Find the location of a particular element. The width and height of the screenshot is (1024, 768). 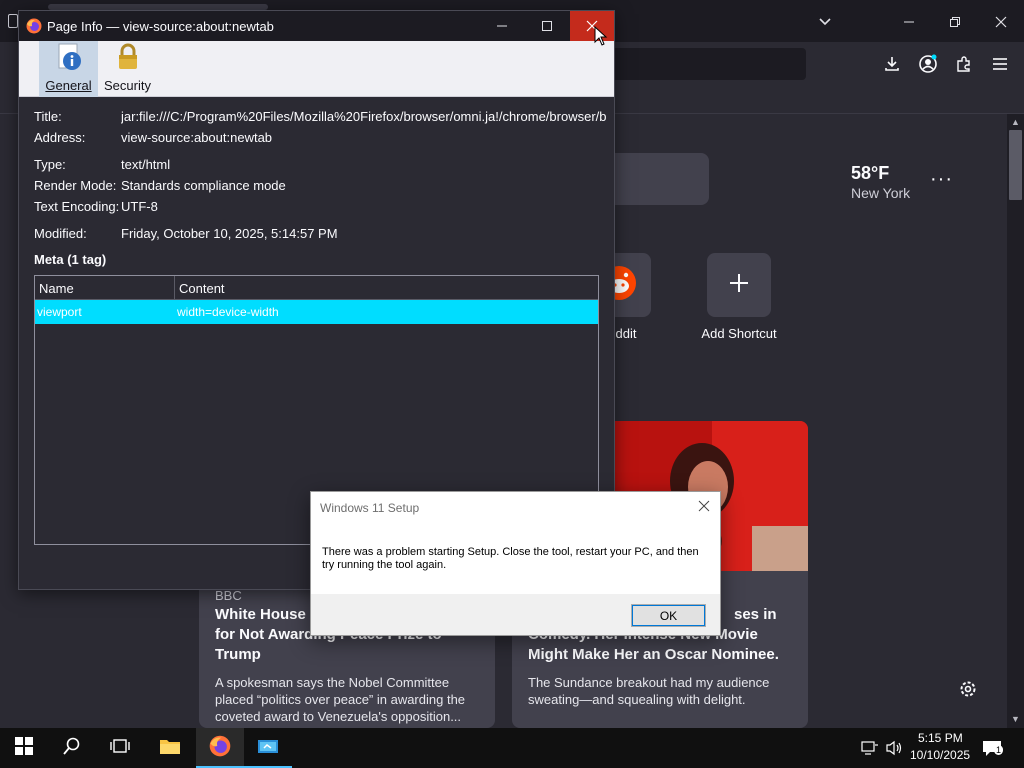

story-description-line1: The Sundance breakout had my audience is located at coordinates (649, 682).